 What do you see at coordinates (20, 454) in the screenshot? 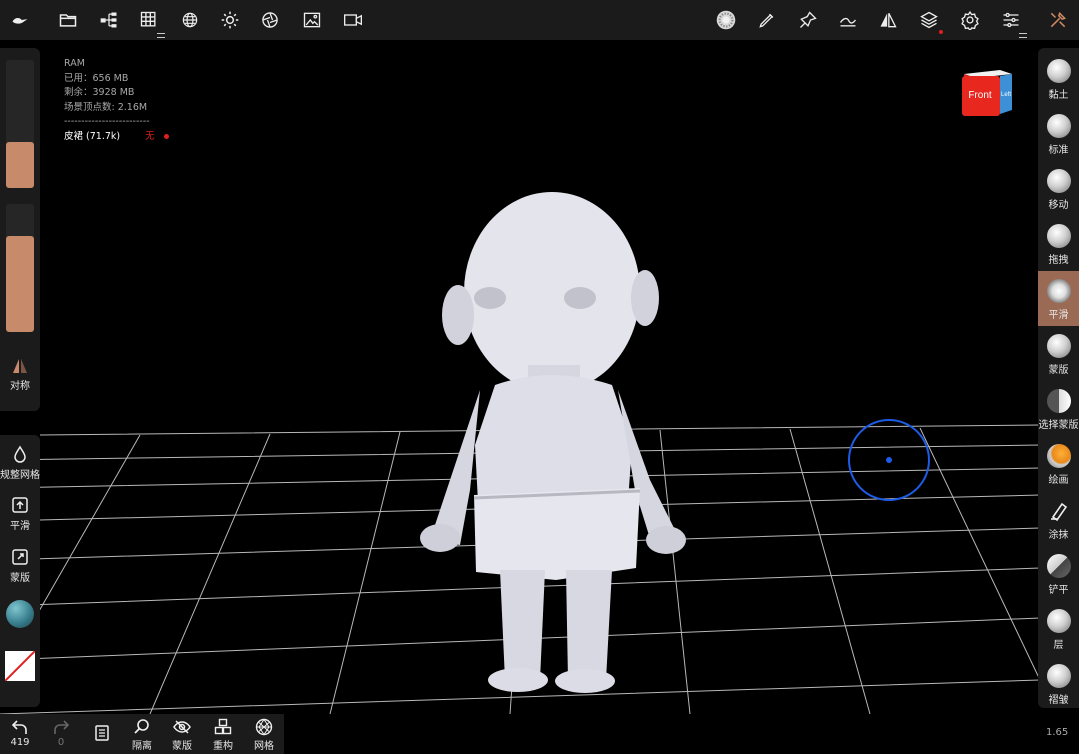
I see `drop-icon` at bounding box center [20, 454].